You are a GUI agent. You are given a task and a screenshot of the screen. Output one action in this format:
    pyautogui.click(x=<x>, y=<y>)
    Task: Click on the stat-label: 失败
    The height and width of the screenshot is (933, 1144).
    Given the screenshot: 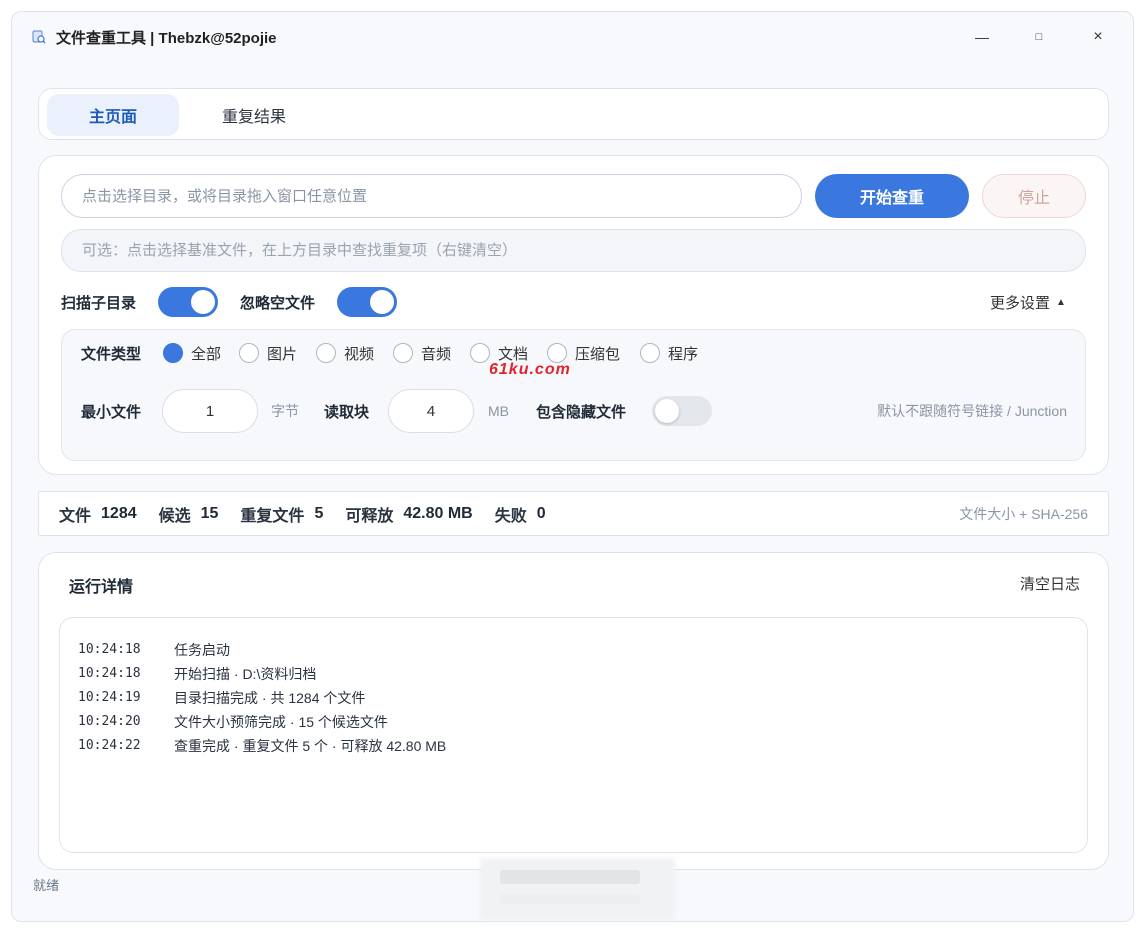 What is the action you would take?
    pyautogui.click(x=510, y=516)
    